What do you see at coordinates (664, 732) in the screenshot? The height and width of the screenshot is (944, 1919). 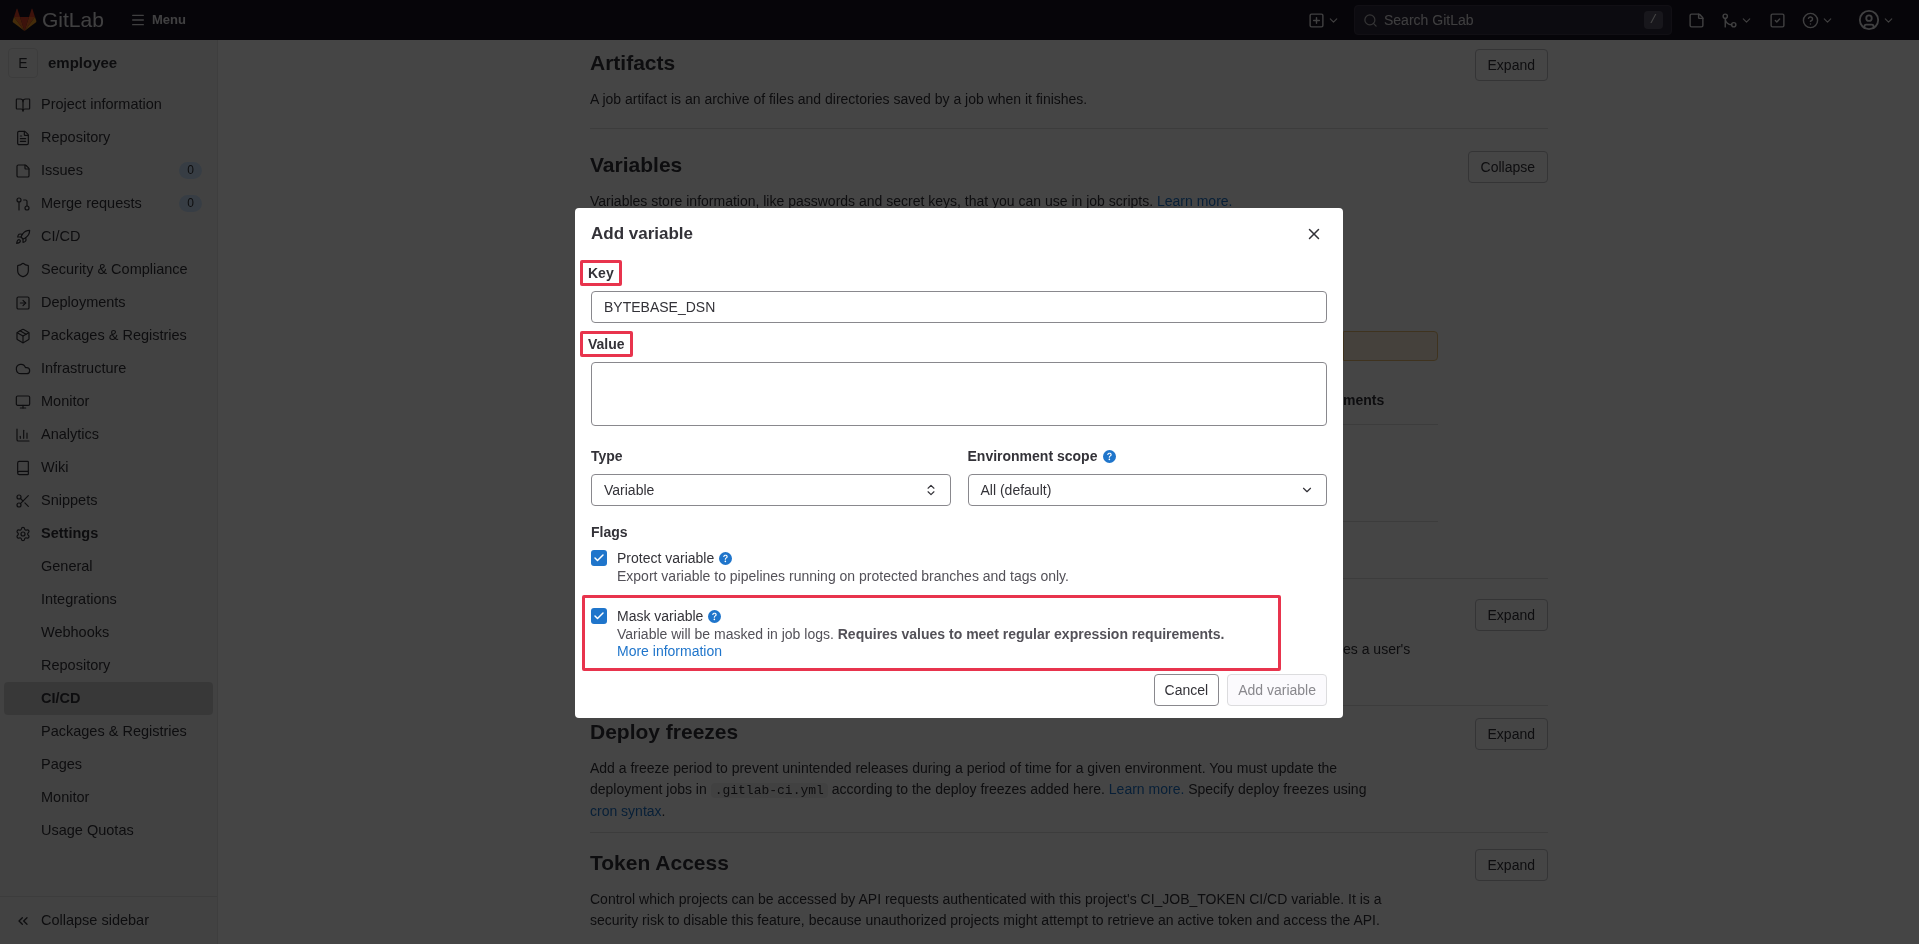 I see `section-title: Deploy freezes` at bounding box center [664, 732].